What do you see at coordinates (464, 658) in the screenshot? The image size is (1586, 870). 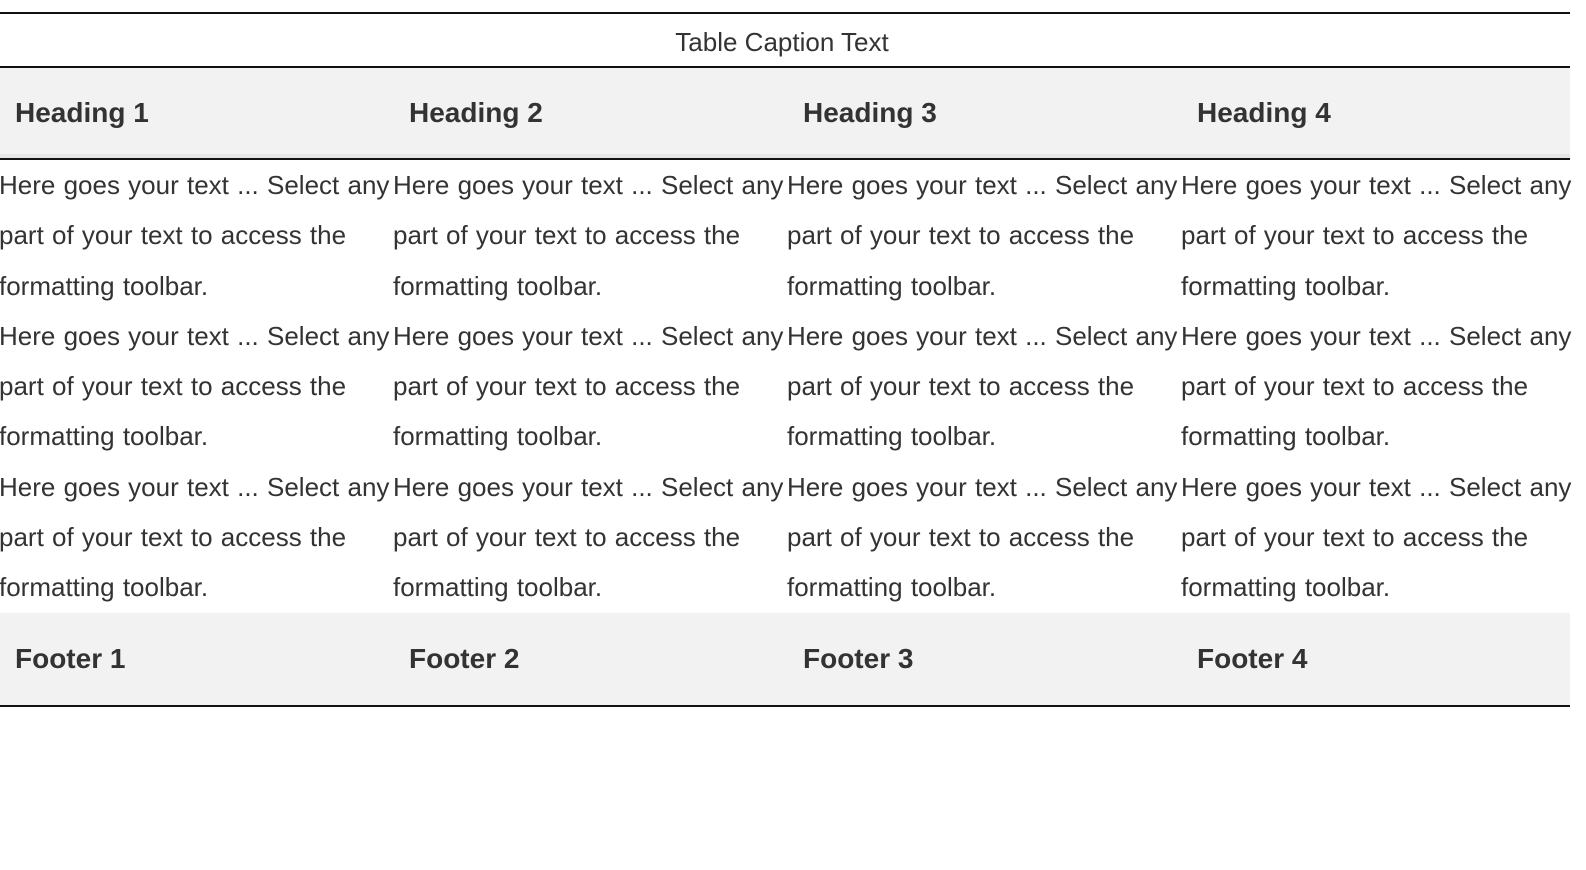 I see `footer-cell-2: Footer 2` at bounding box center [464, 658].